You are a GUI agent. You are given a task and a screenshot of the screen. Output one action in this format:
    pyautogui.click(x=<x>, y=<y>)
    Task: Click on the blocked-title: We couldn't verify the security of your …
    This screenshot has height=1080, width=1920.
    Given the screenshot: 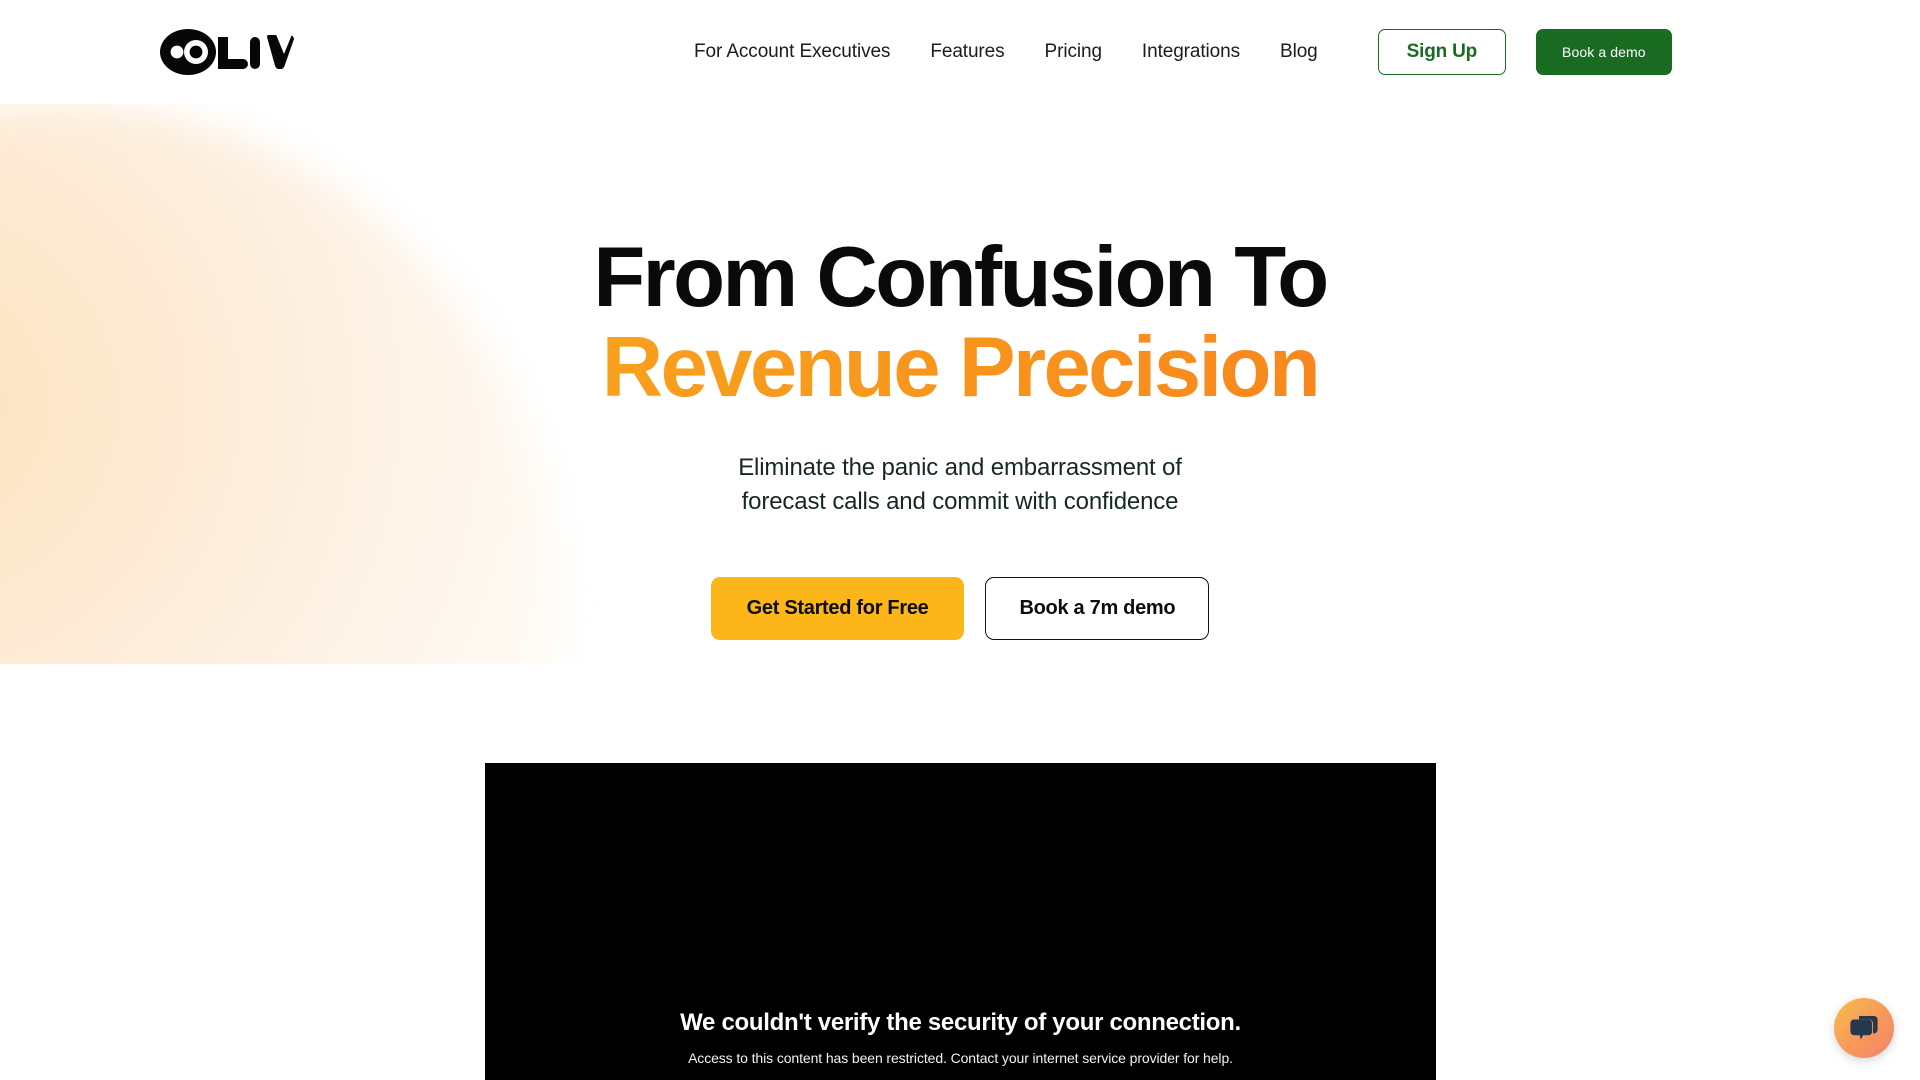 What is the action you would take?
    pyautogui.click(x=960, y=1022)
    